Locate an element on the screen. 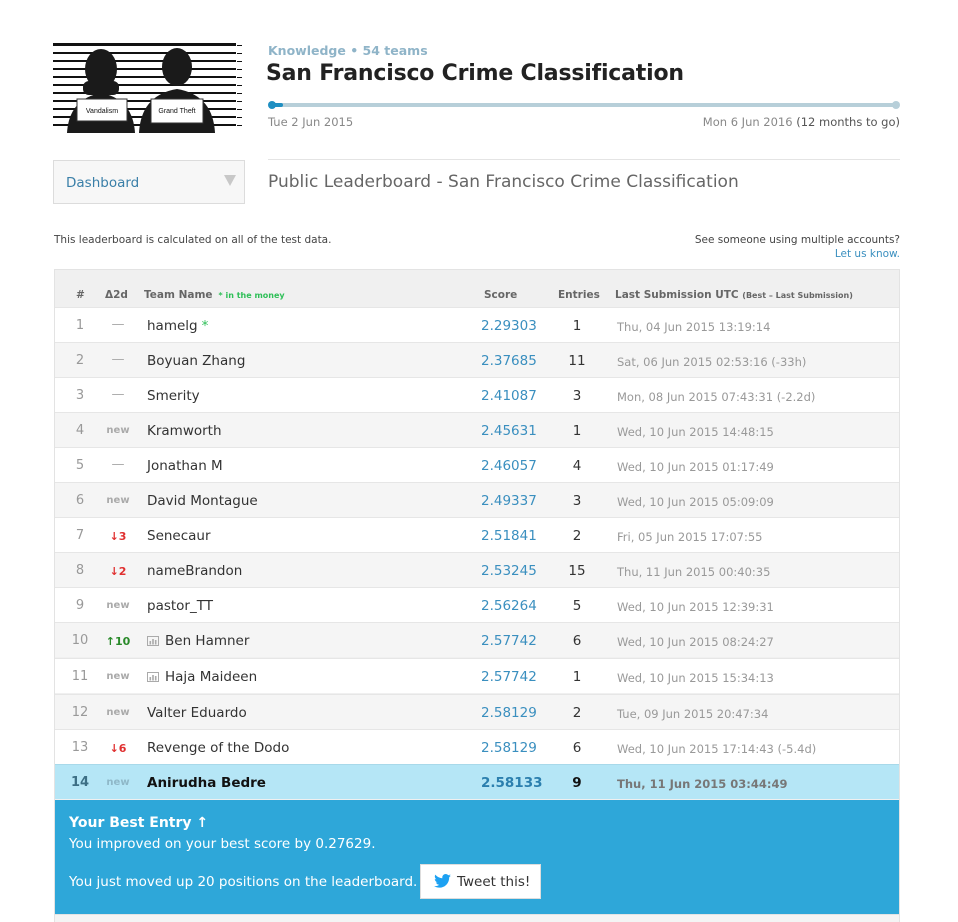 This screenshot has width=958, height=922. logo-label-left: Vandalism is located at coordinates (102, 111).